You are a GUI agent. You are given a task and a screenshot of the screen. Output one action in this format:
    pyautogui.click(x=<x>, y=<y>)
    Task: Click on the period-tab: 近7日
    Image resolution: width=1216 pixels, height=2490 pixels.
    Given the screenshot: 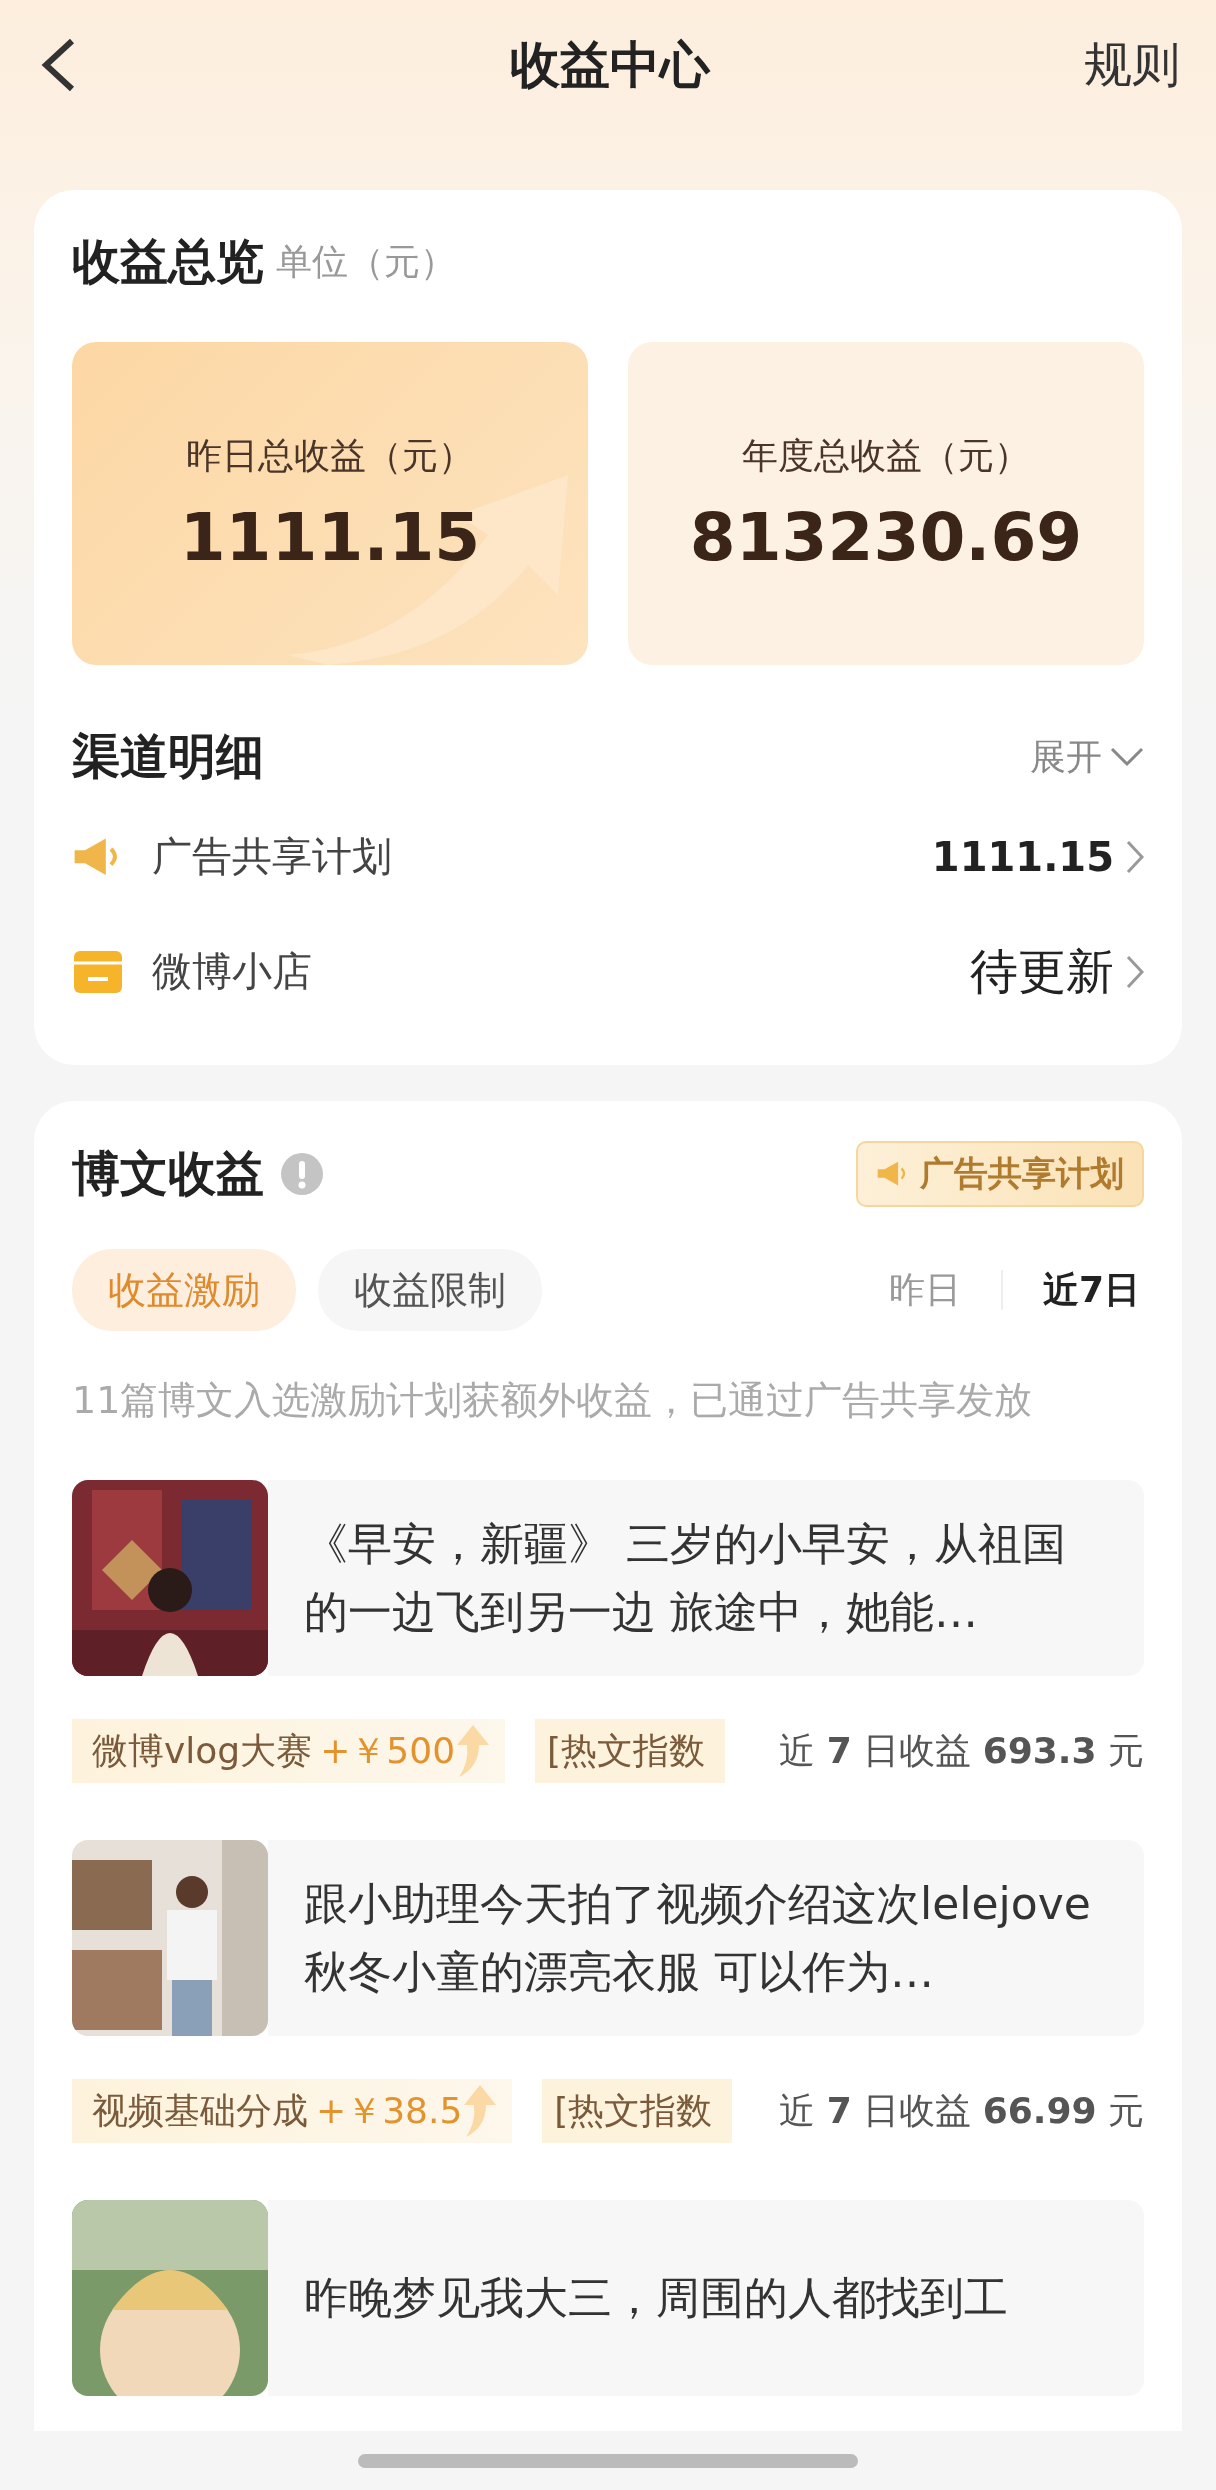 What is the action you would take?
    pyautogui.click(x=1091, y=1290)
    